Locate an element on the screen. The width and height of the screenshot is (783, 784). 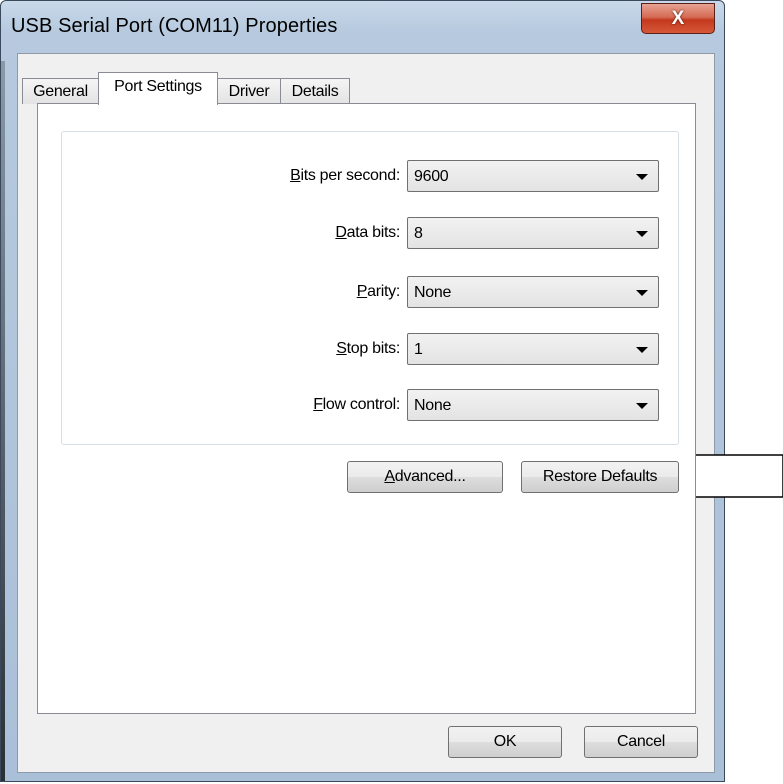
setting-row-bits-per-second: Bits per second: 9600 is located at coordinates (370, 176).